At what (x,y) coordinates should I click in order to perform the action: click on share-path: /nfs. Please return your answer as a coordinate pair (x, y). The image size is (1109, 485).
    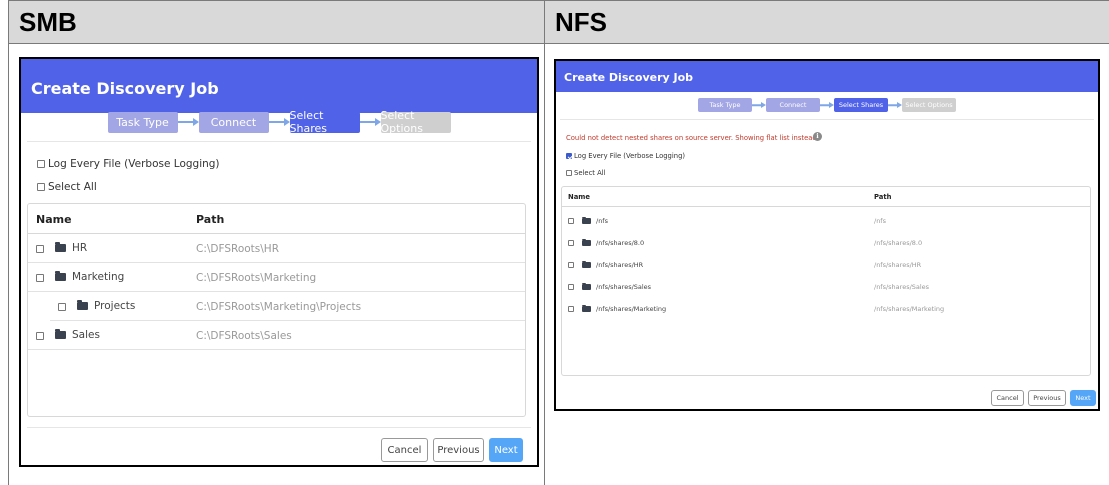
    Looking at the image, I should click on (880, 221).